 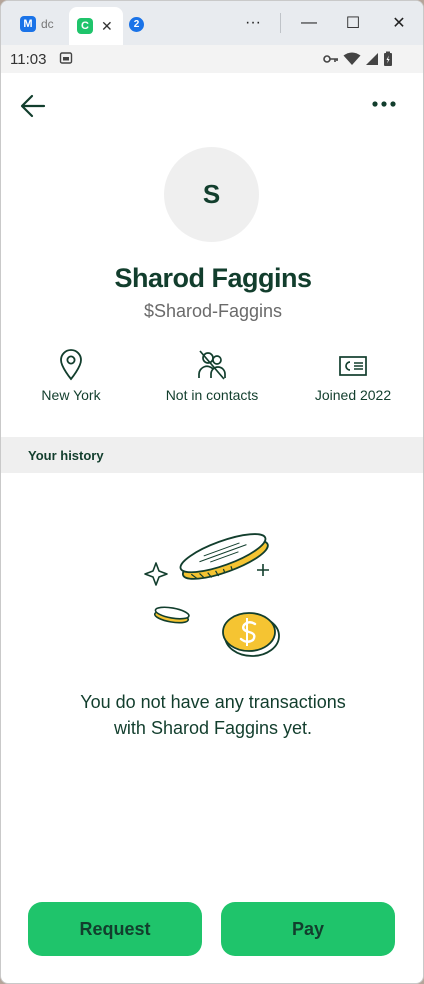 What do you see at coordinates (115, 929) in the screenshot?
I see `request-button: Request` at bounding box center [115, 929].